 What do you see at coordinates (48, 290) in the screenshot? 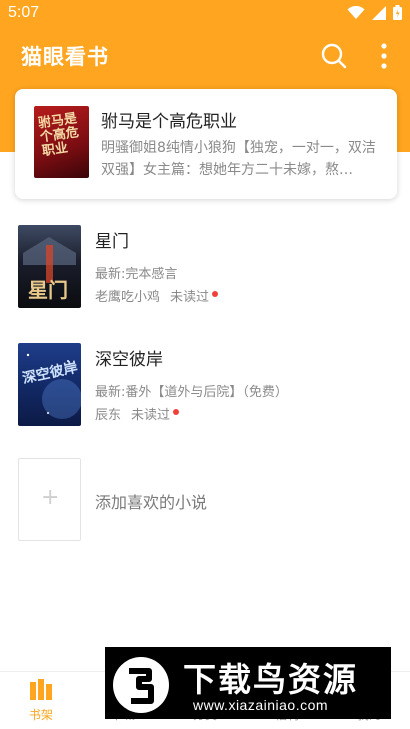
I see `svg-text: 星门` at bounding box center [48, 290].